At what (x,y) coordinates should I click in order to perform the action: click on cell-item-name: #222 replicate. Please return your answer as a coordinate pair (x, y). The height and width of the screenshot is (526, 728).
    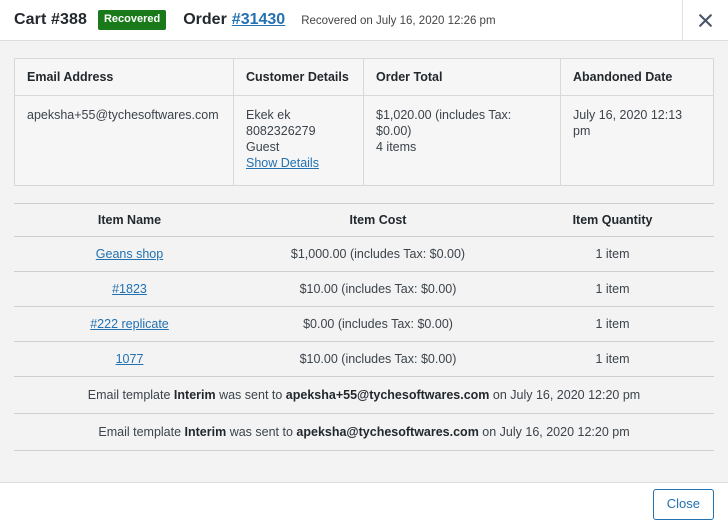
    Looking at the image, I should click on (129, 324).